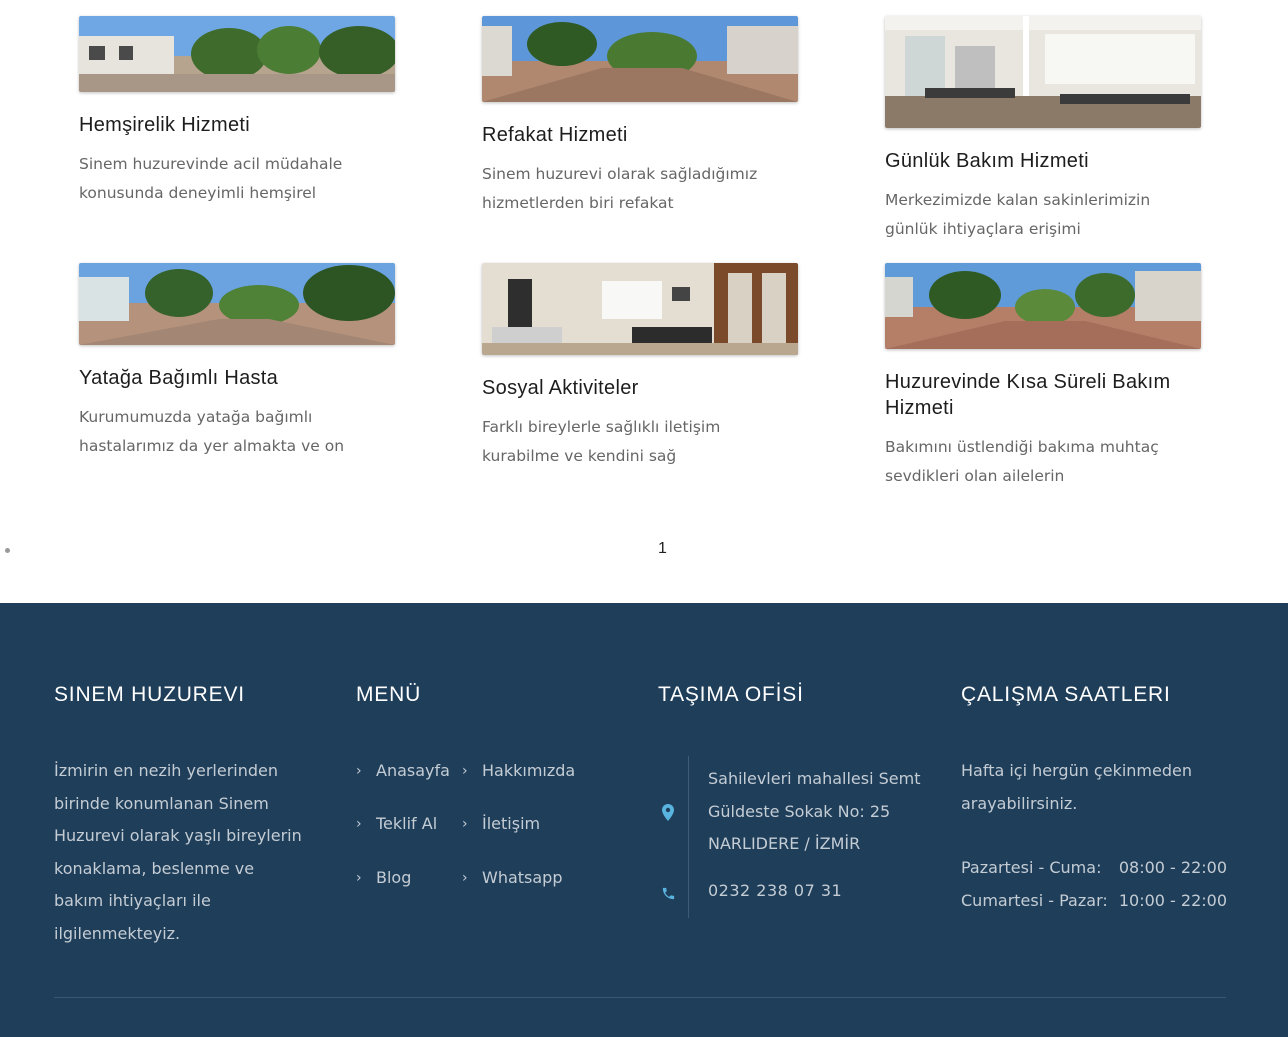 This screenshot has width=1288, height=1037. What do you see at coordinates (522, 877) in the screenshot?
I see `footer-menu-label: Whatsapp` at bounding box center [522, 877].